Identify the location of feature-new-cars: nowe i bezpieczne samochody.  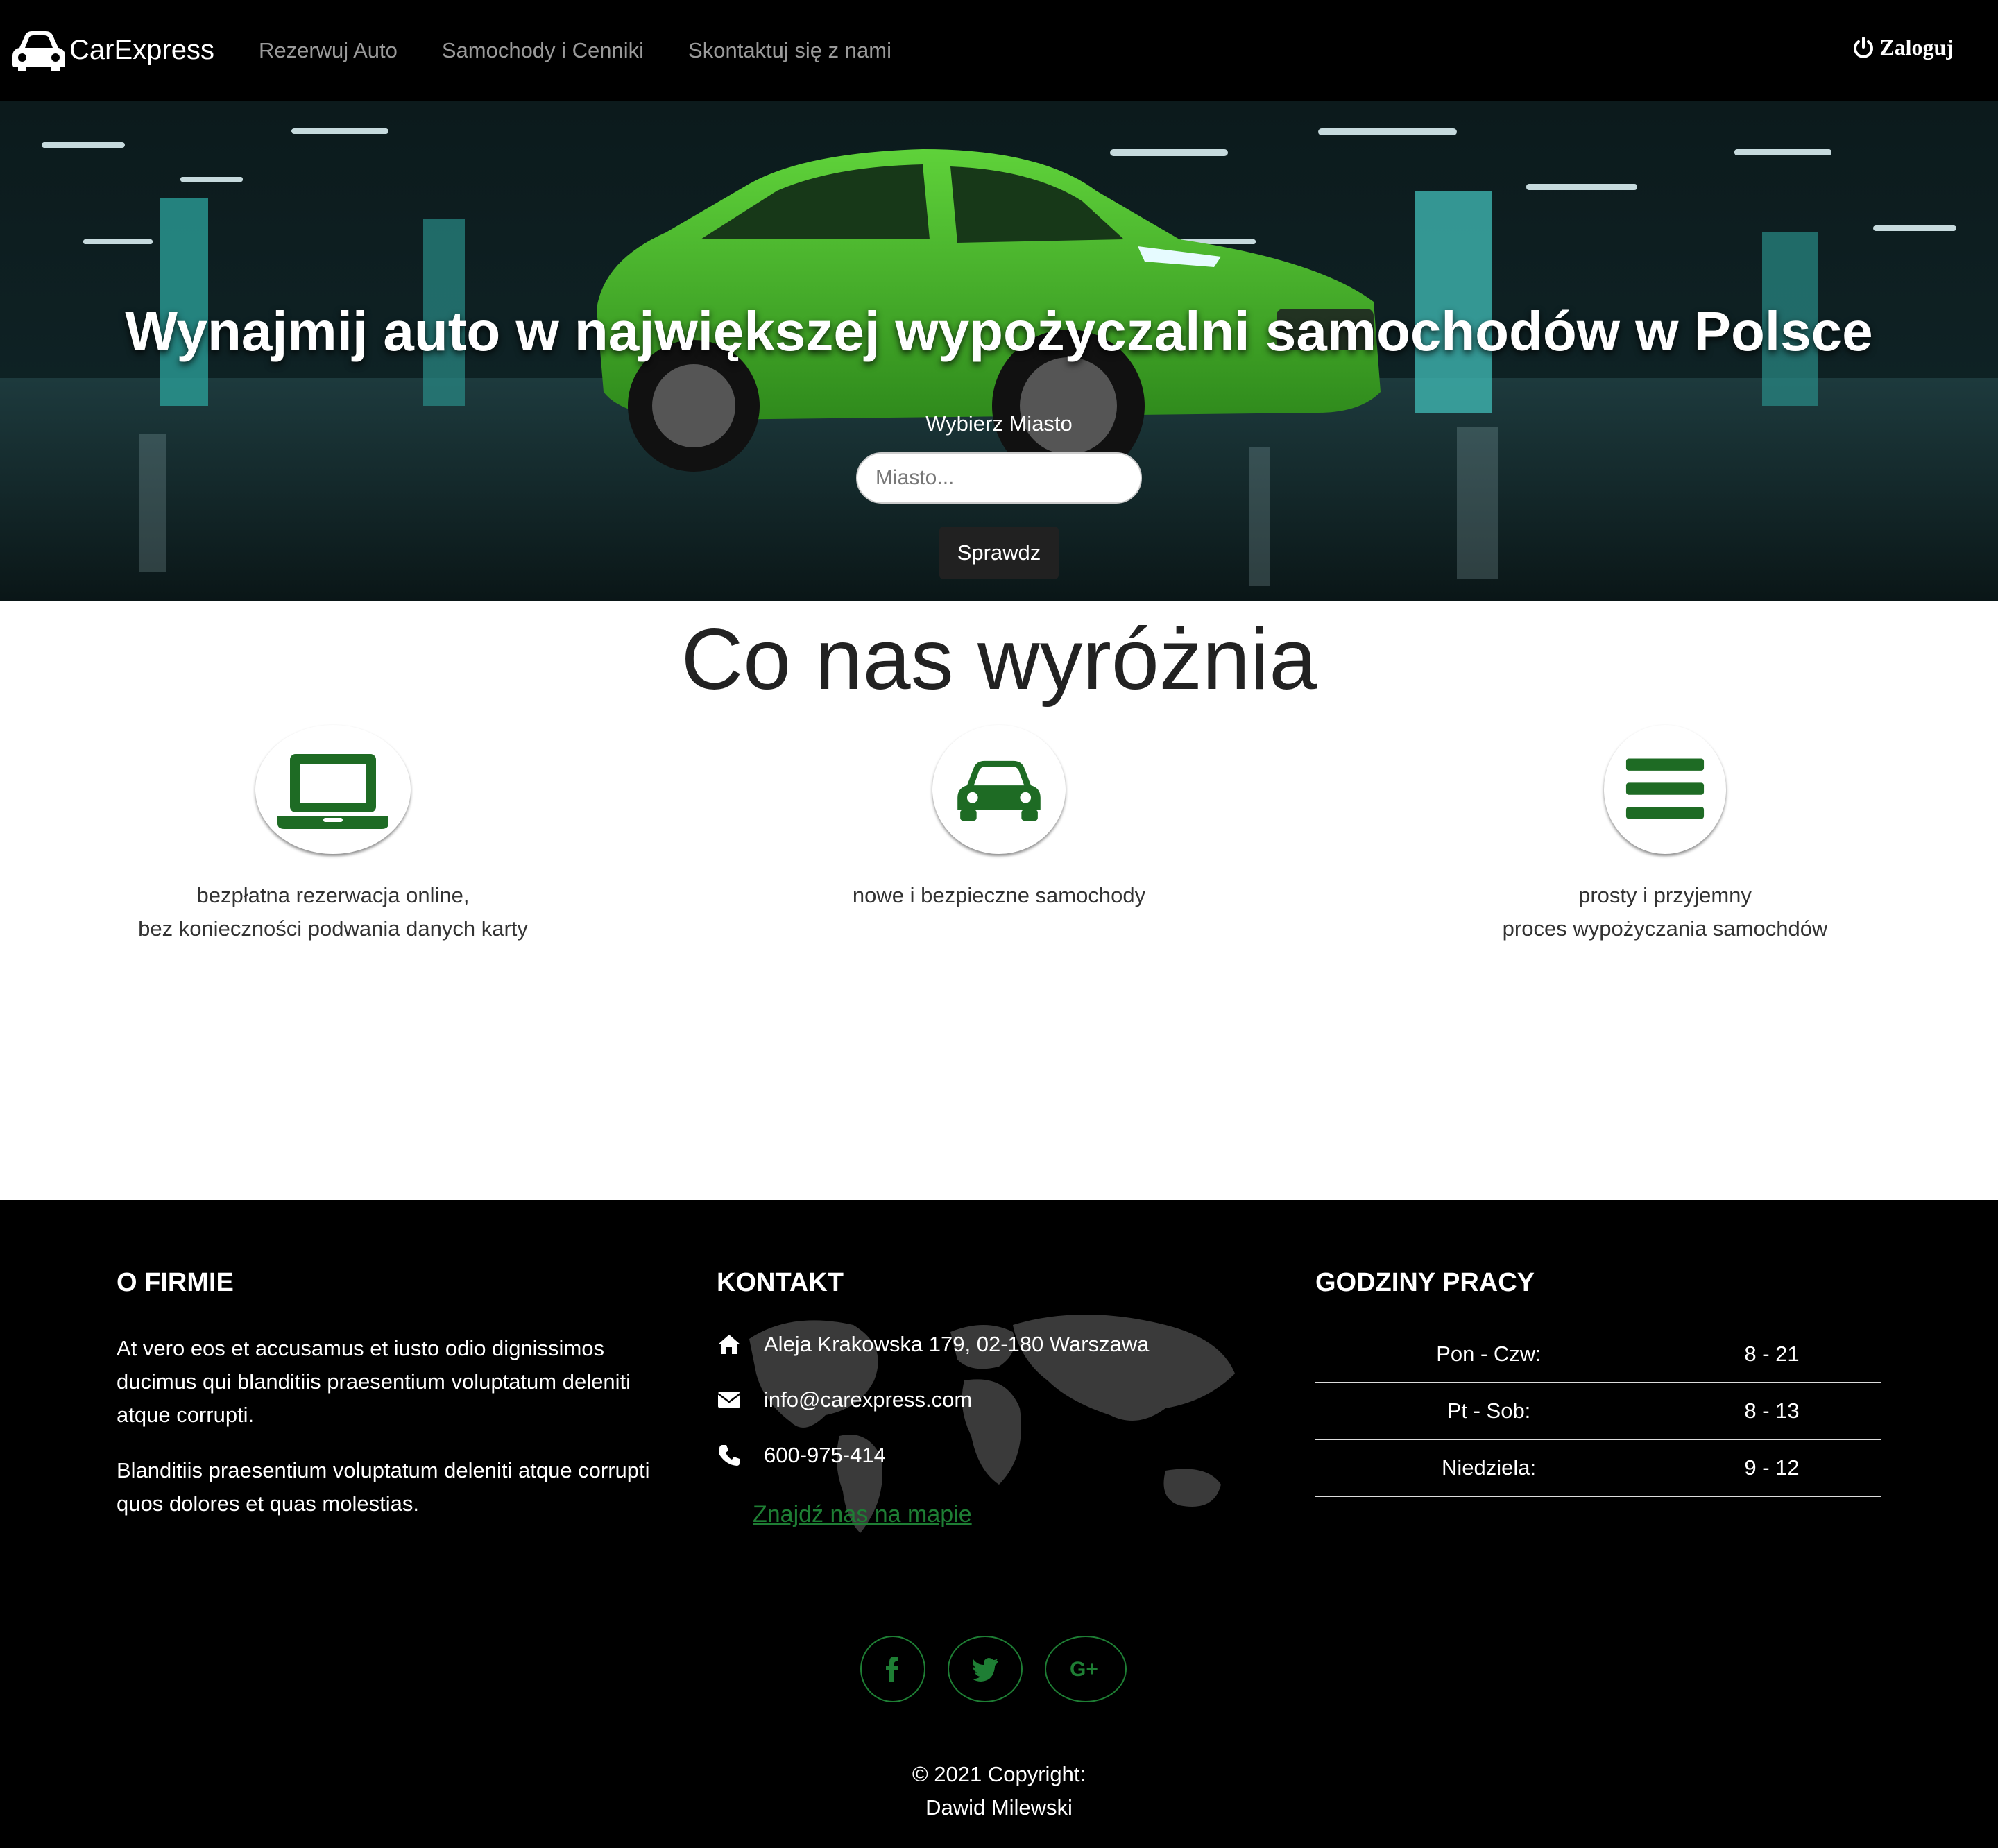
(999, 818).